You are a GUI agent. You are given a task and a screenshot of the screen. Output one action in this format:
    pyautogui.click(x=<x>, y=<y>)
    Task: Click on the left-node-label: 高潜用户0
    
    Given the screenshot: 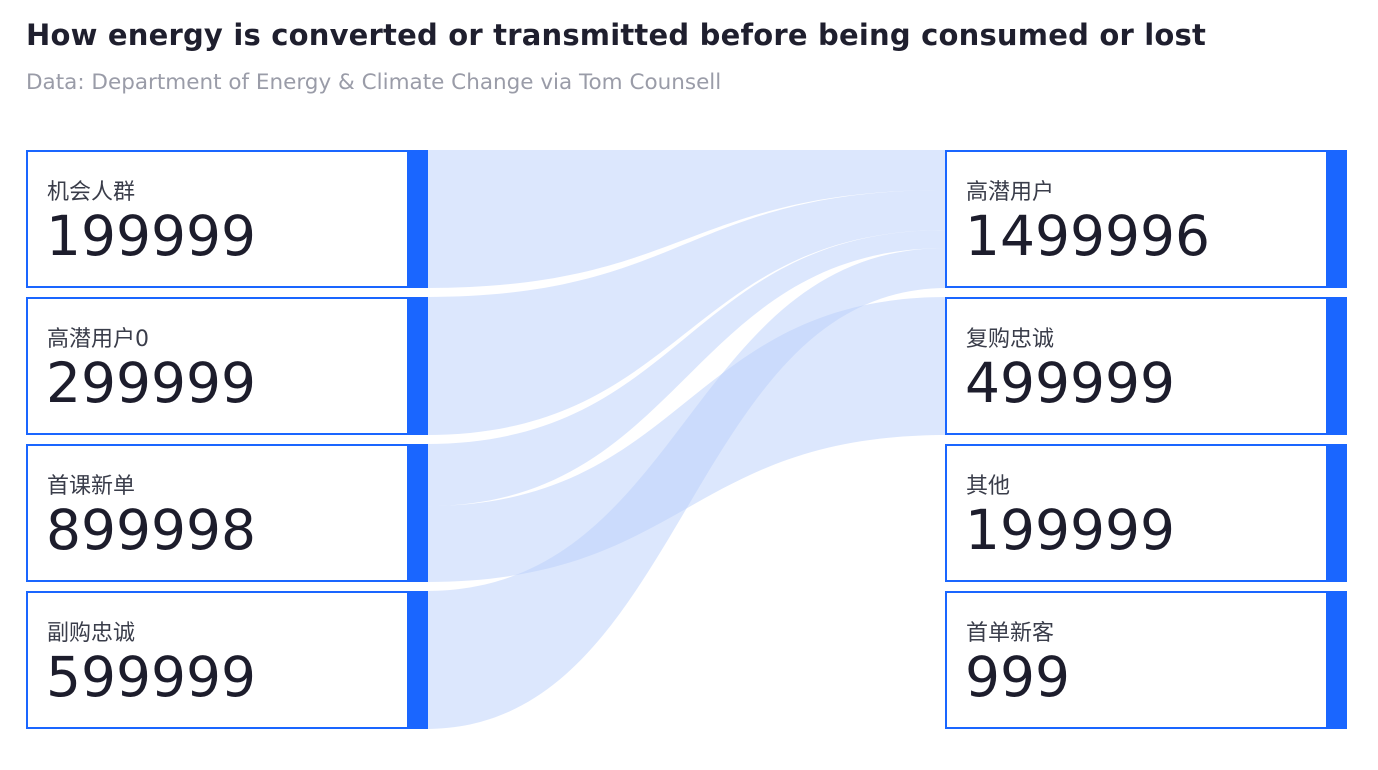 What is the action you would take?
    pyautogui.click(x=98, y=339)
    